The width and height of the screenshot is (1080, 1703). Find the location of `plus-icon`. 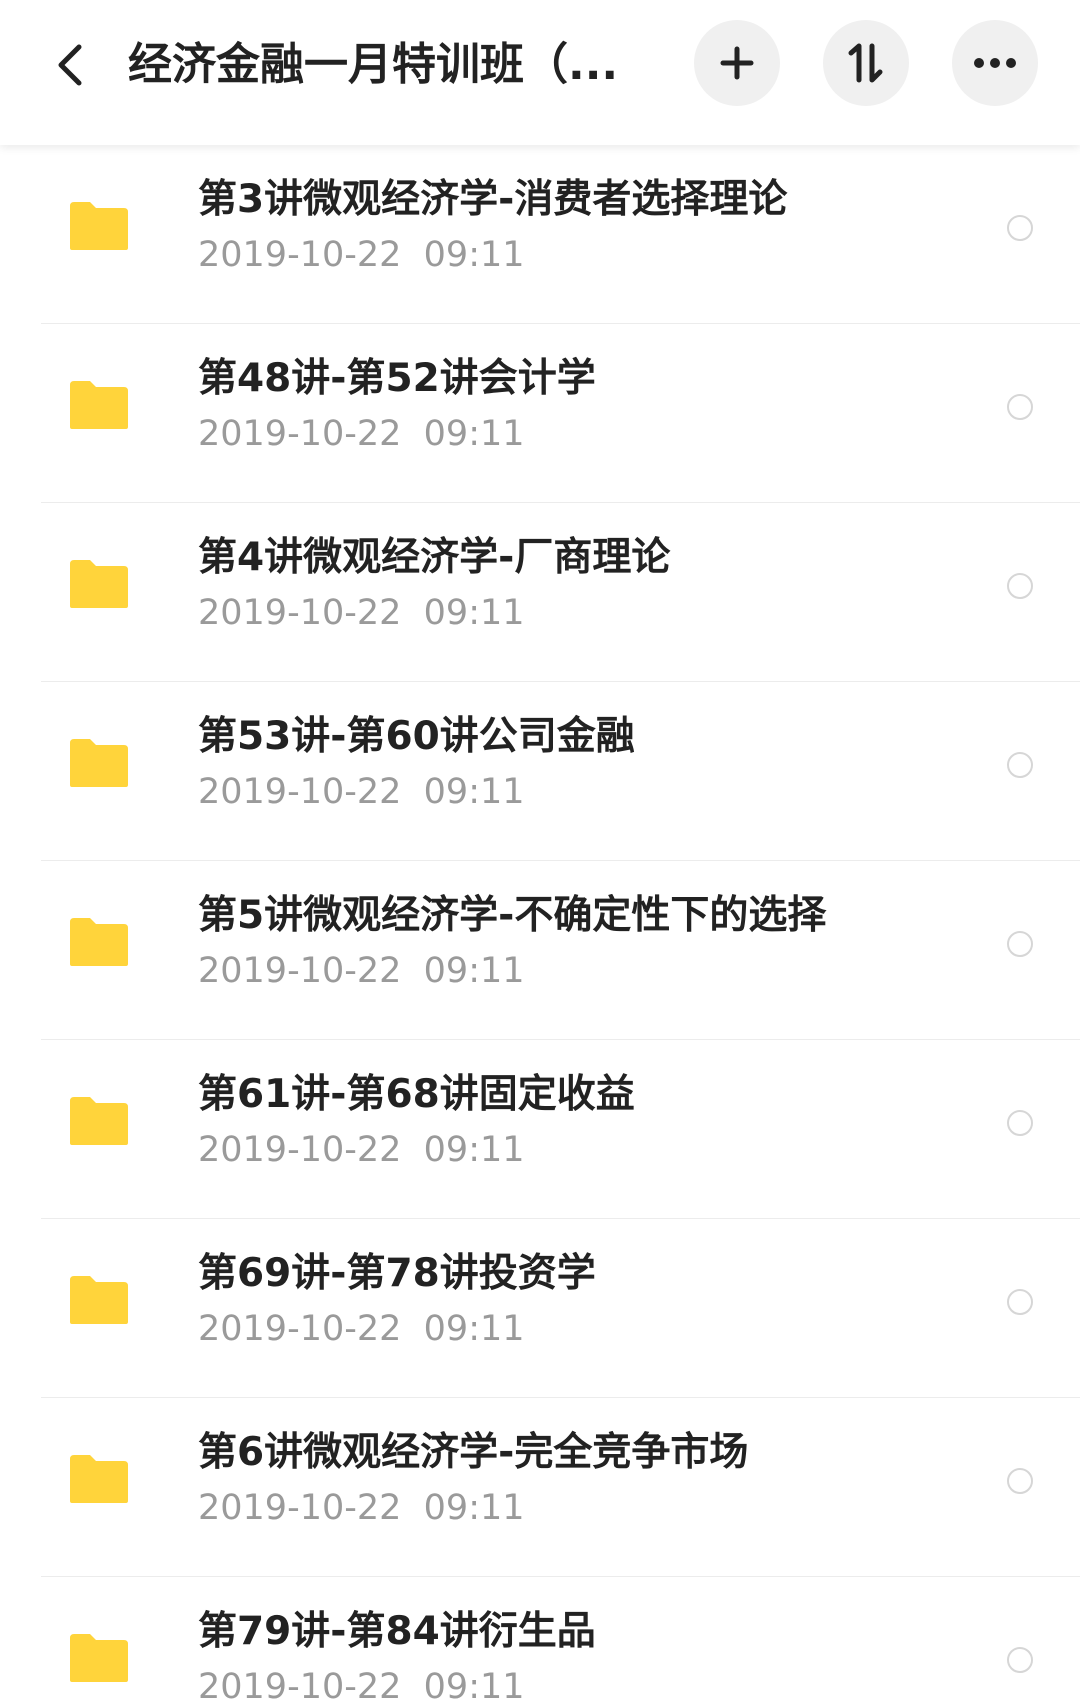

plus-icon is located at coordinates (737, 63).